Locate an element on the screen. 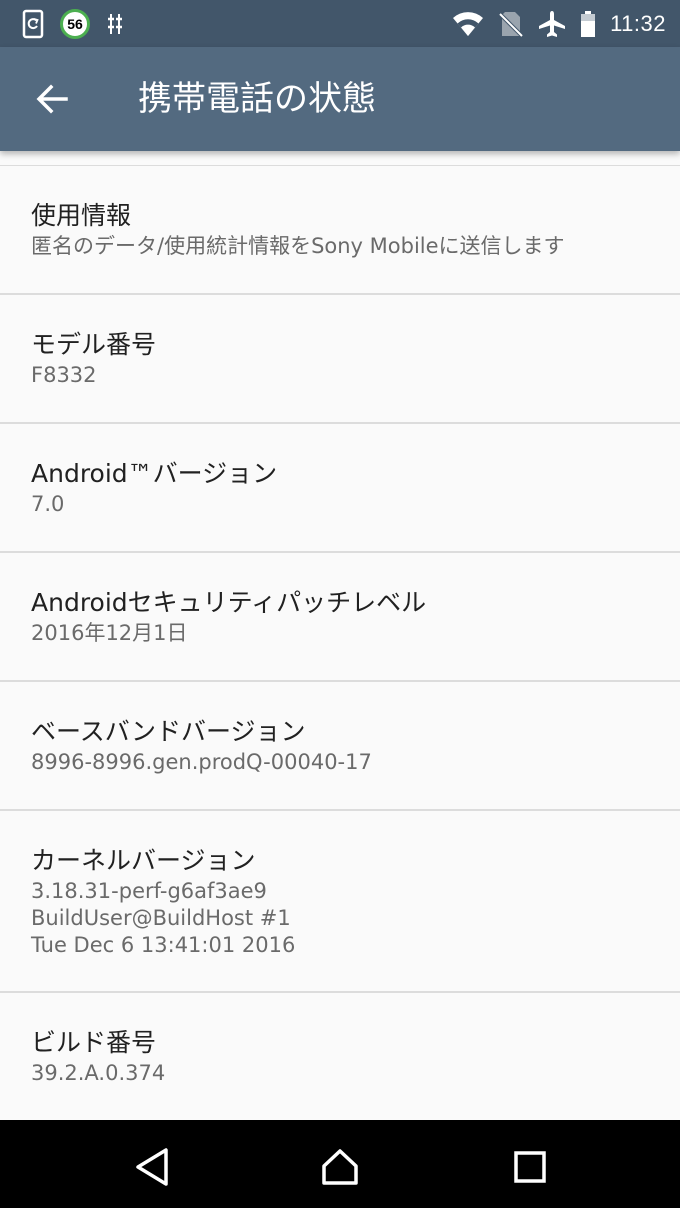  list-item-title: Androidセキュリティパッチレベル is located at coordinates (229, 602).